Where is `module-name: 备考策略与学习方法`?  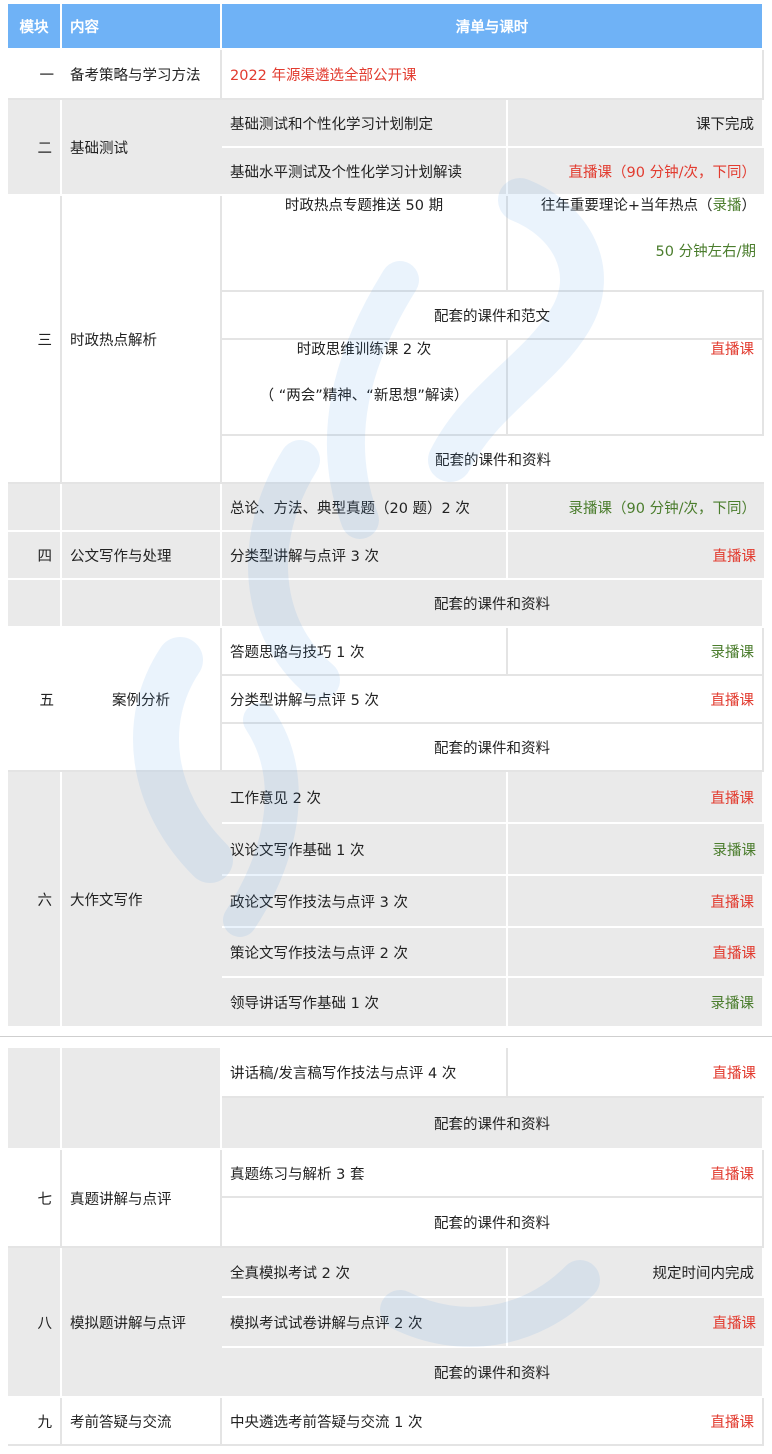
module-name: 备考策略与学习方法 is located at coordinates (142, 75).